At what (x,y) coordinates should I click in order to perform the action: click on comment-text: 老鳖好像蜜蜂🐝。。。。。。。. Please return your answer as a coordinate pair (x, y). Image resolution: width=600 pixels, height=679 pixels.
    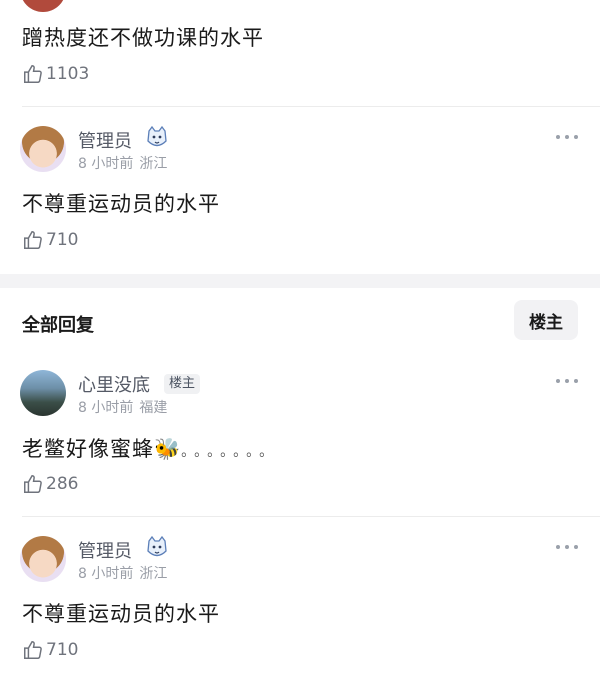
    Looking at the image, I should click on (150, 448).